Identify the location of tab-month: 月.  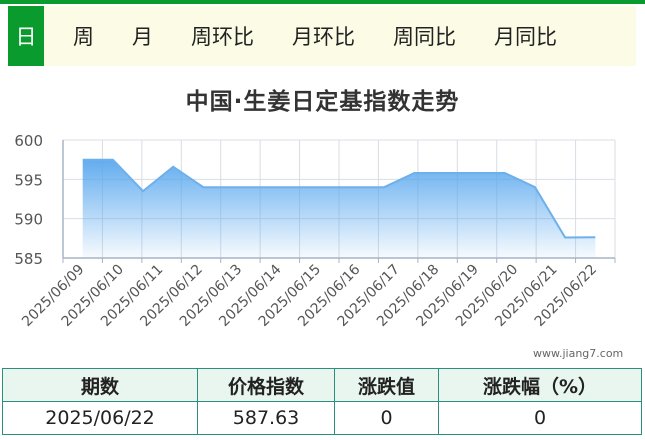
(142, 36).